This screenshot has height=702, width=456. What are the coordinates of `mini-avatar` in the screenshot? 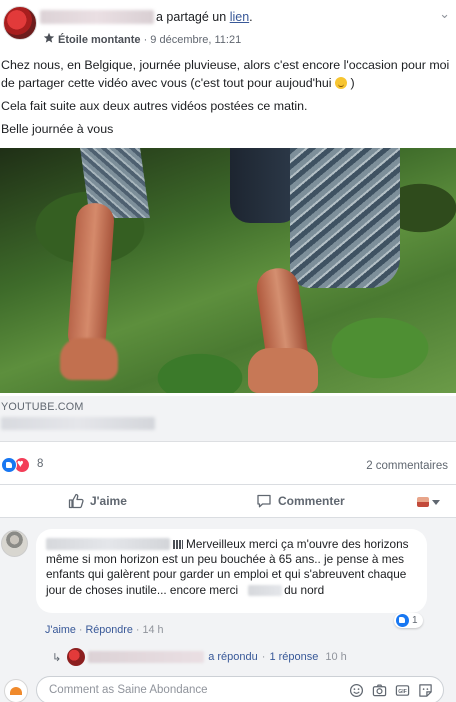 It's located at (423, 502).